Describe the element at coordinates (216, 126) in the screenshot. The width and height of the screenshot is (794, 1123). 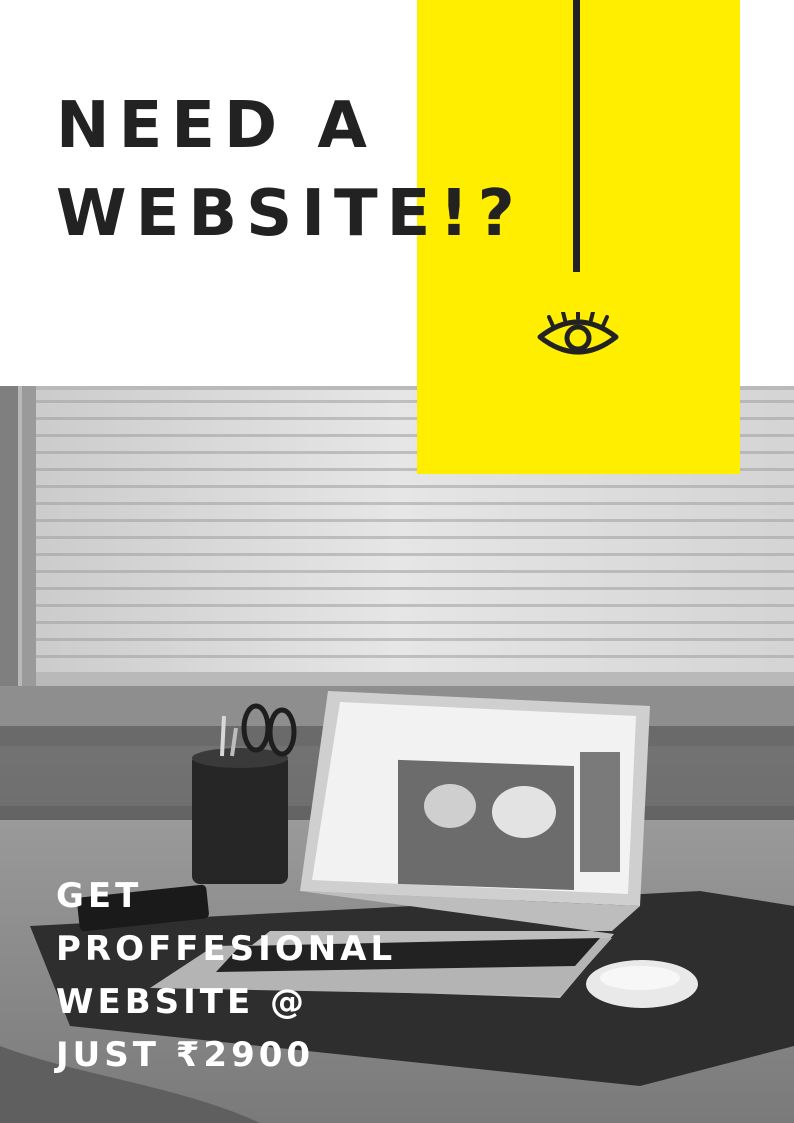
I see `headline-line-1: NEED A` at that location.